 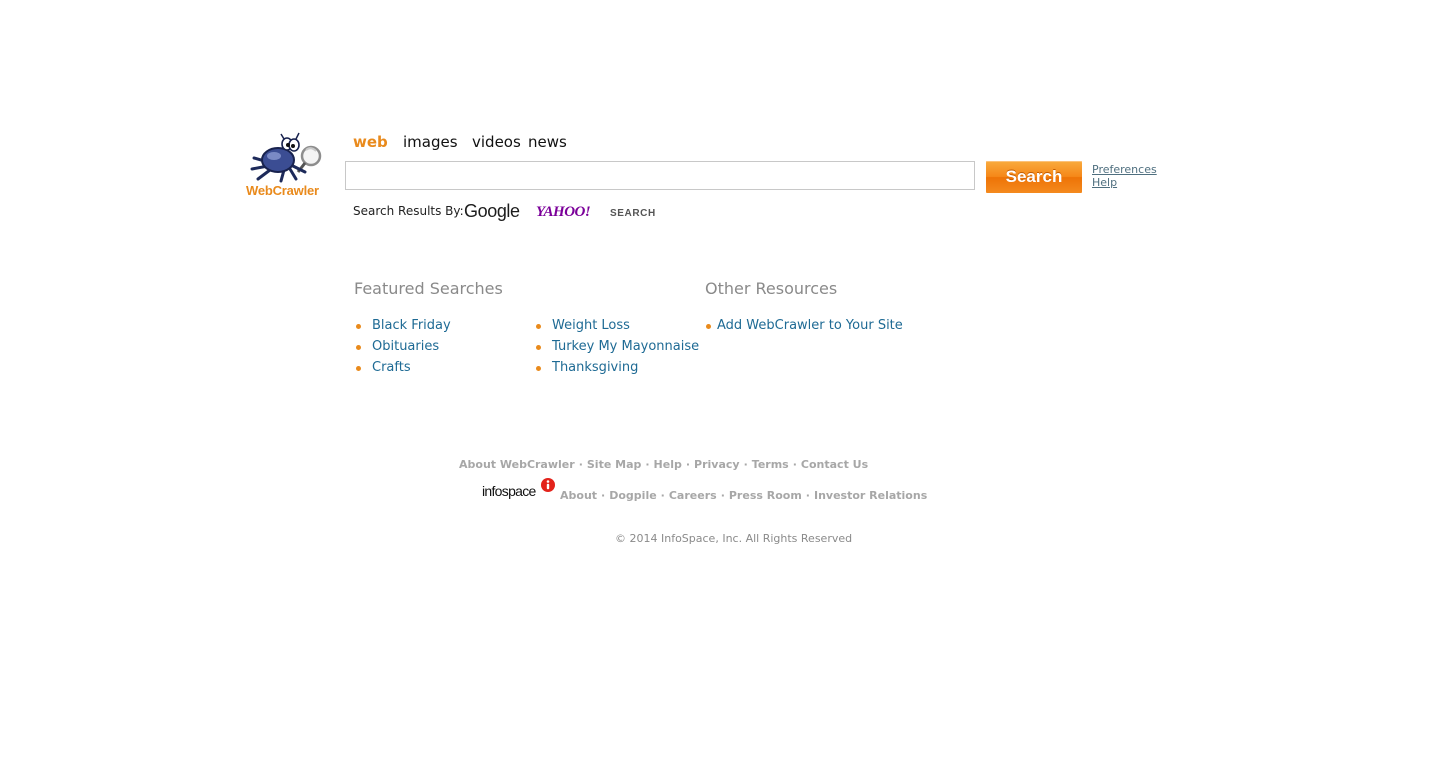 I want to click on featured-link: Turkey My Mayonnaise, so click(x=625, y=346).